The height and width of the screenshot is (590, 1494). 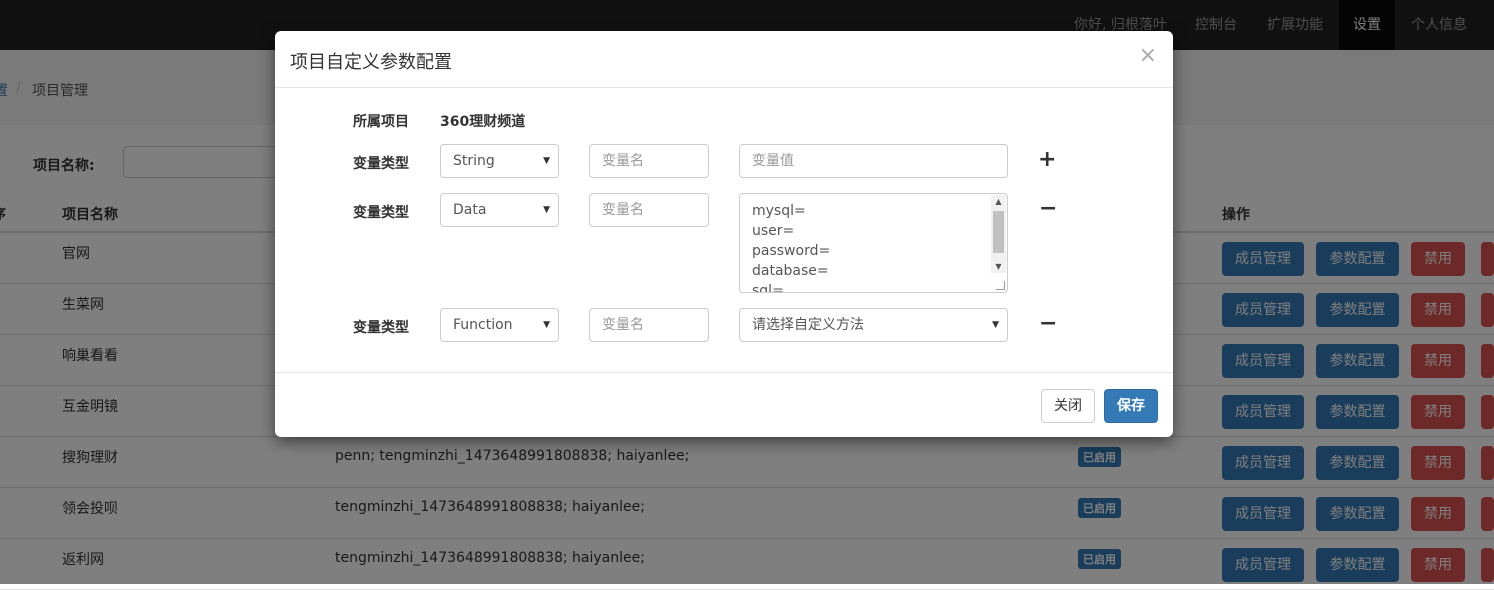 What do you see at coordinates (724, 59) in the screenshot?
I see `modal-header: 项目自定义参数配置 ×` at bounding box center [724, 59].